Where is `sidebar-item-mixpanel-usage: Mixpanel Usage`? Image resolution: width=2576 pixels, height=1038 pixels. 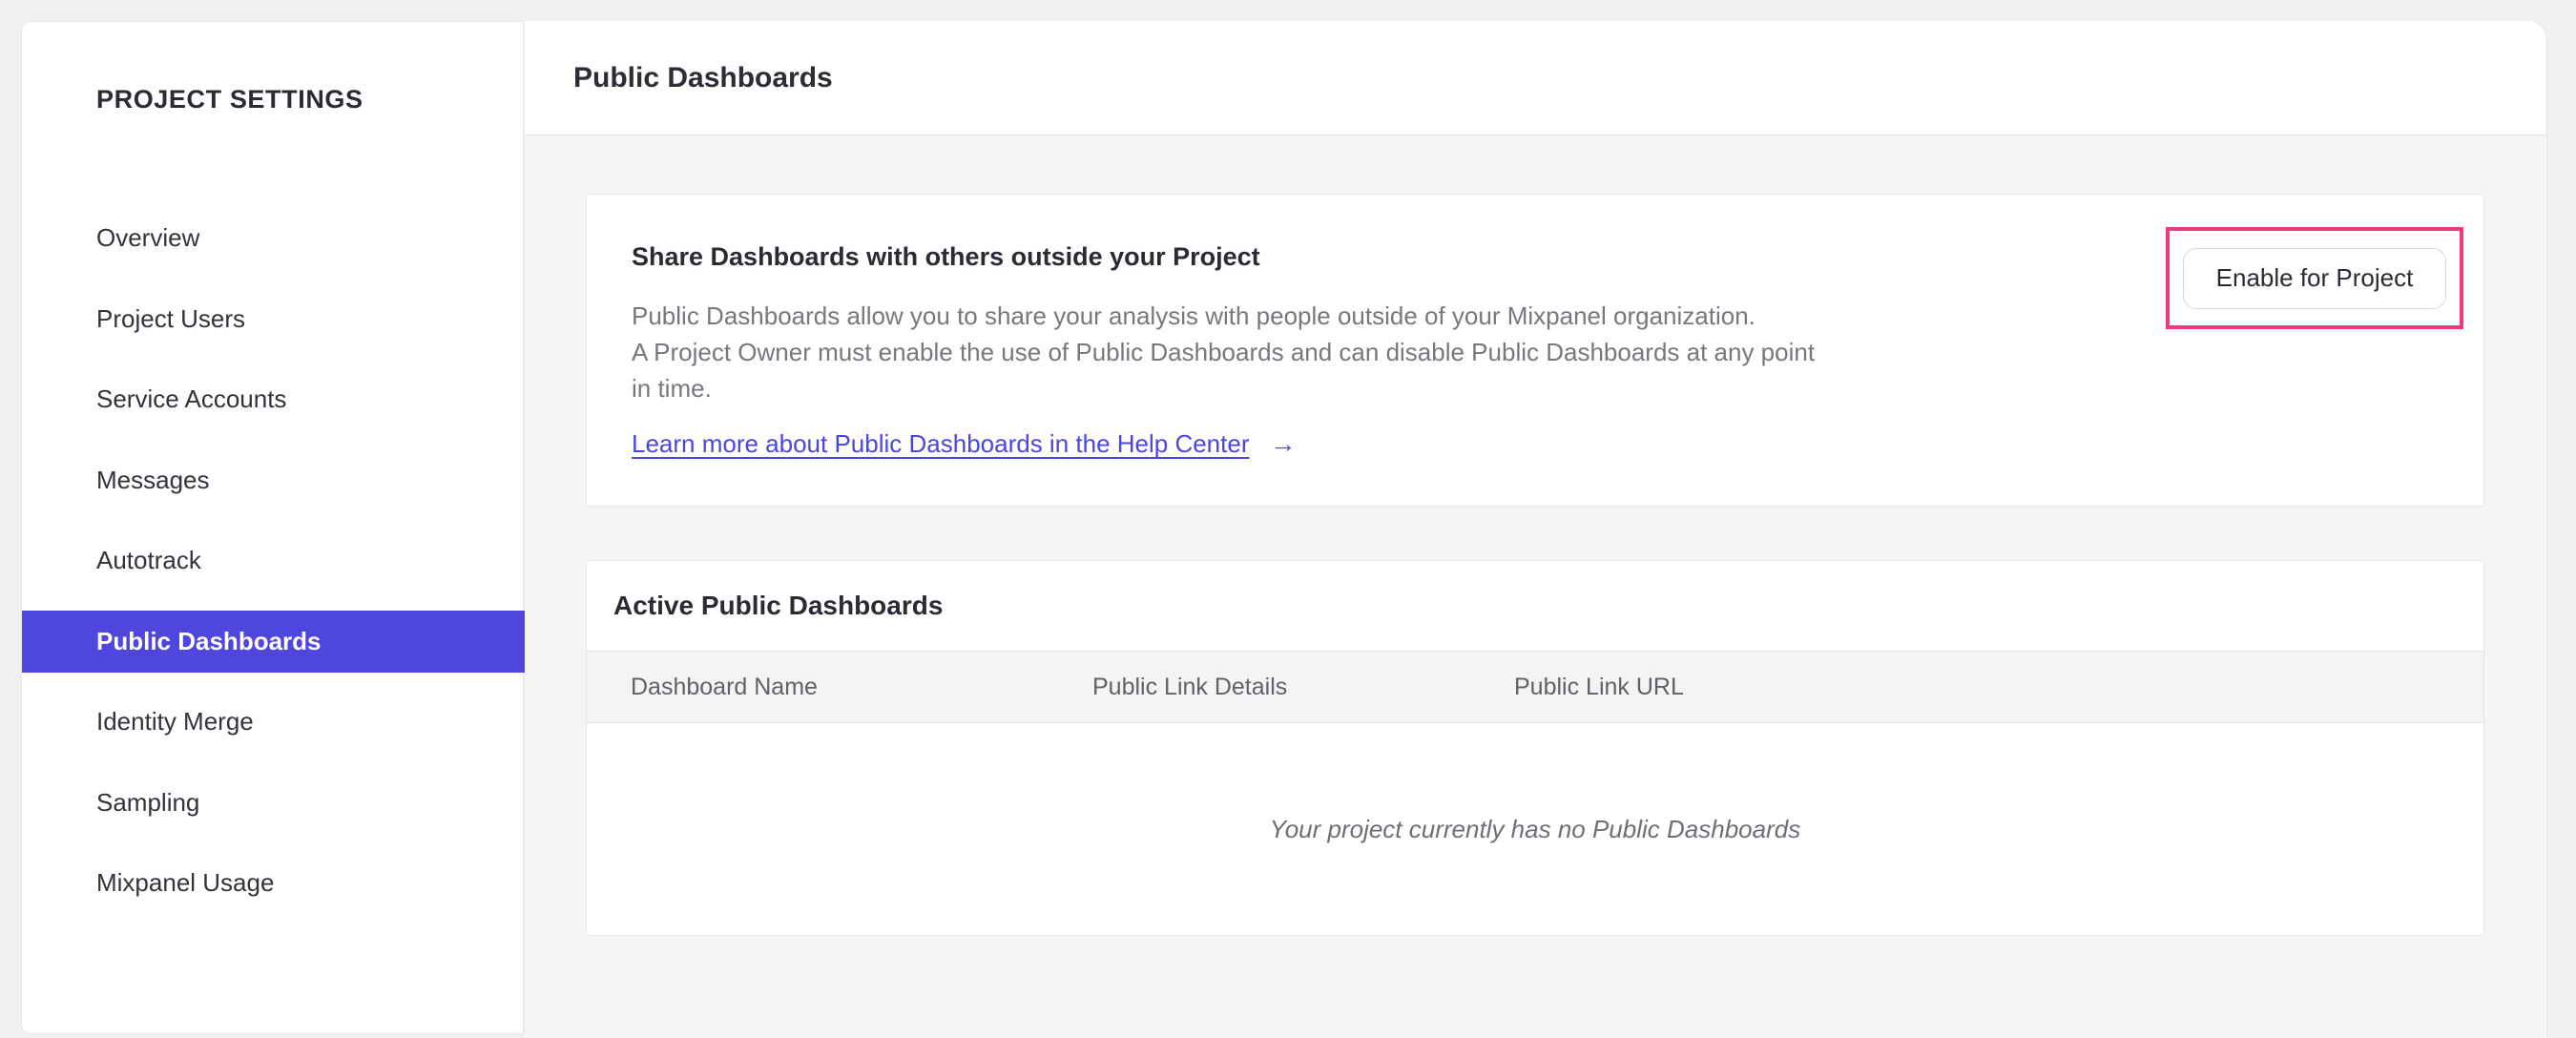 sidebar-item-mixpanel-usage: Mixpanel Usage is located at coordinates (273, 883).